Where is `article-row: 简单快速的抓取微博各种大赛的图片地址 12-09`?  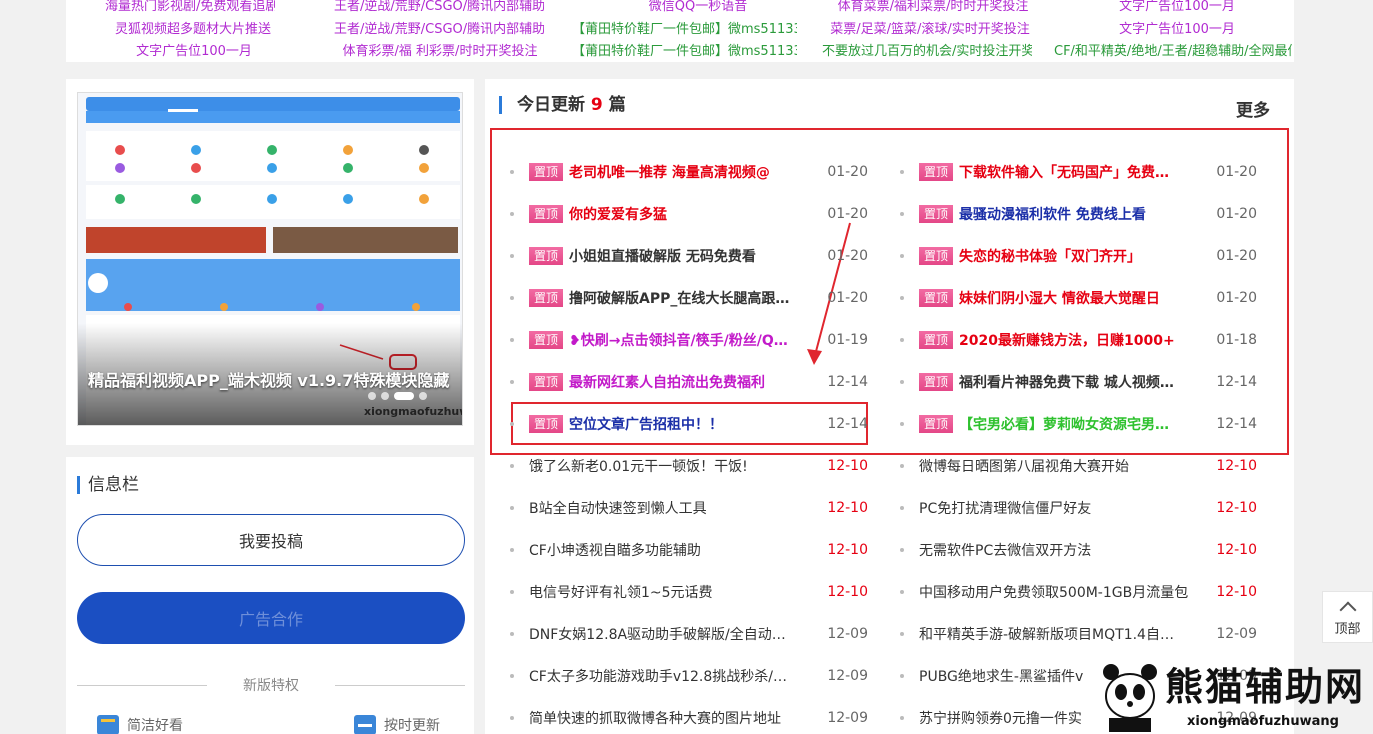 article-row: 简单快速的抓取微博各种大赛的图片地址 12-09 is located at coordinates (689, 715).